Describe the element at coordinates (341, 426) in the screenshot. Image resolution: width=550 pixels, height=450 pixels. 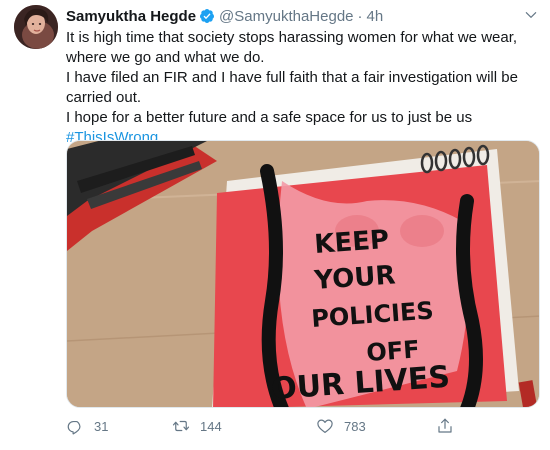
I see `like-button: 783` at that location.